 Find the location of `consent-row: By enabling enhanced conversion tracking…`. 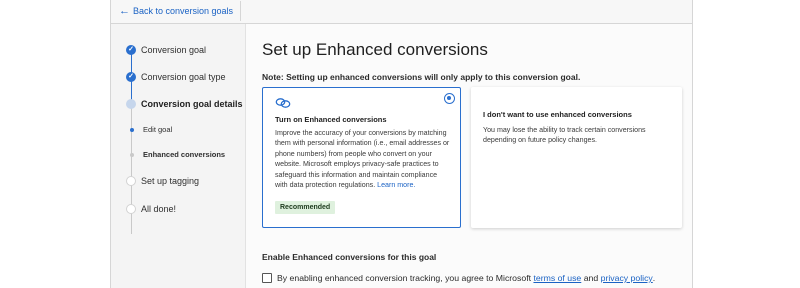

consent-row: By enabling enhanced conversion tracking… is located at coordinates (458, 278).